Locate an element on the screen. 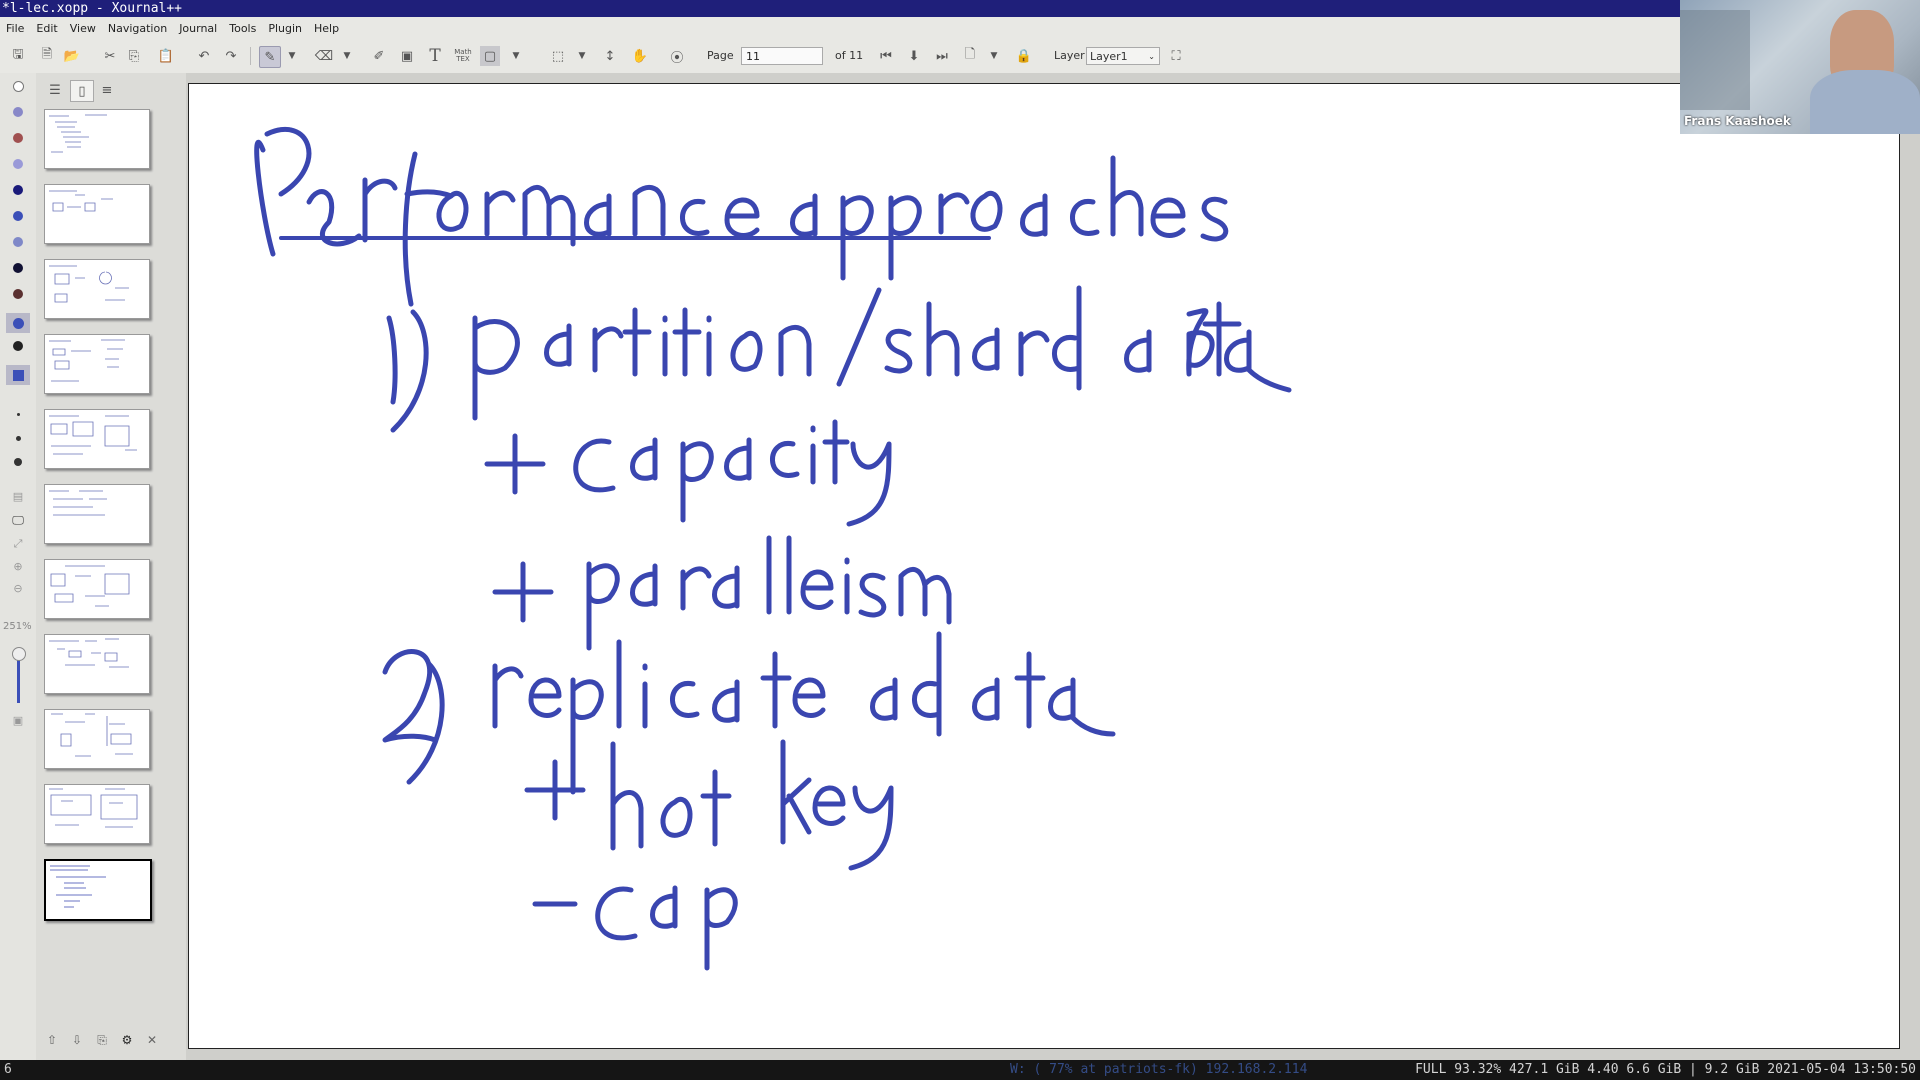 The image size is (1920, 1080). color-selected-button is located at coordinates (18, 323).